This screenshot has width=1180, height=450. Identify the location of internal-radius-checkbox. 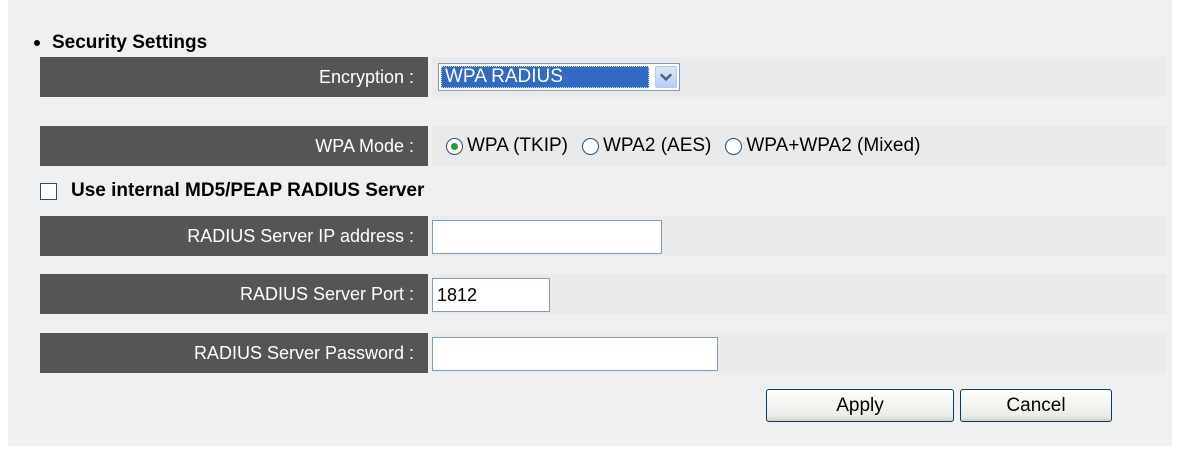
(48, 191).